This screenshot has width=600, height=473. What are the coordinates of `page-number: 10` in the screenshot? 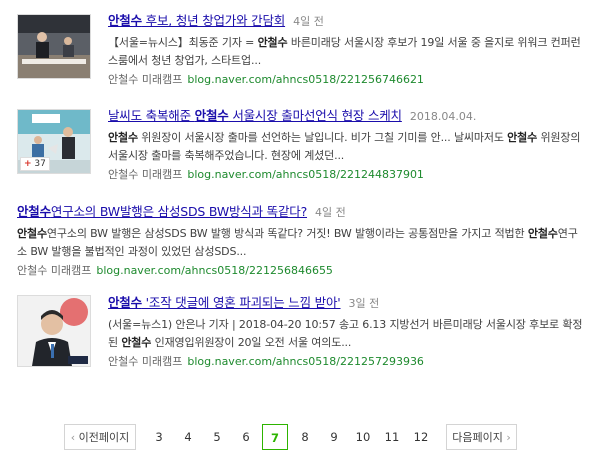 It's located at (363, 437).